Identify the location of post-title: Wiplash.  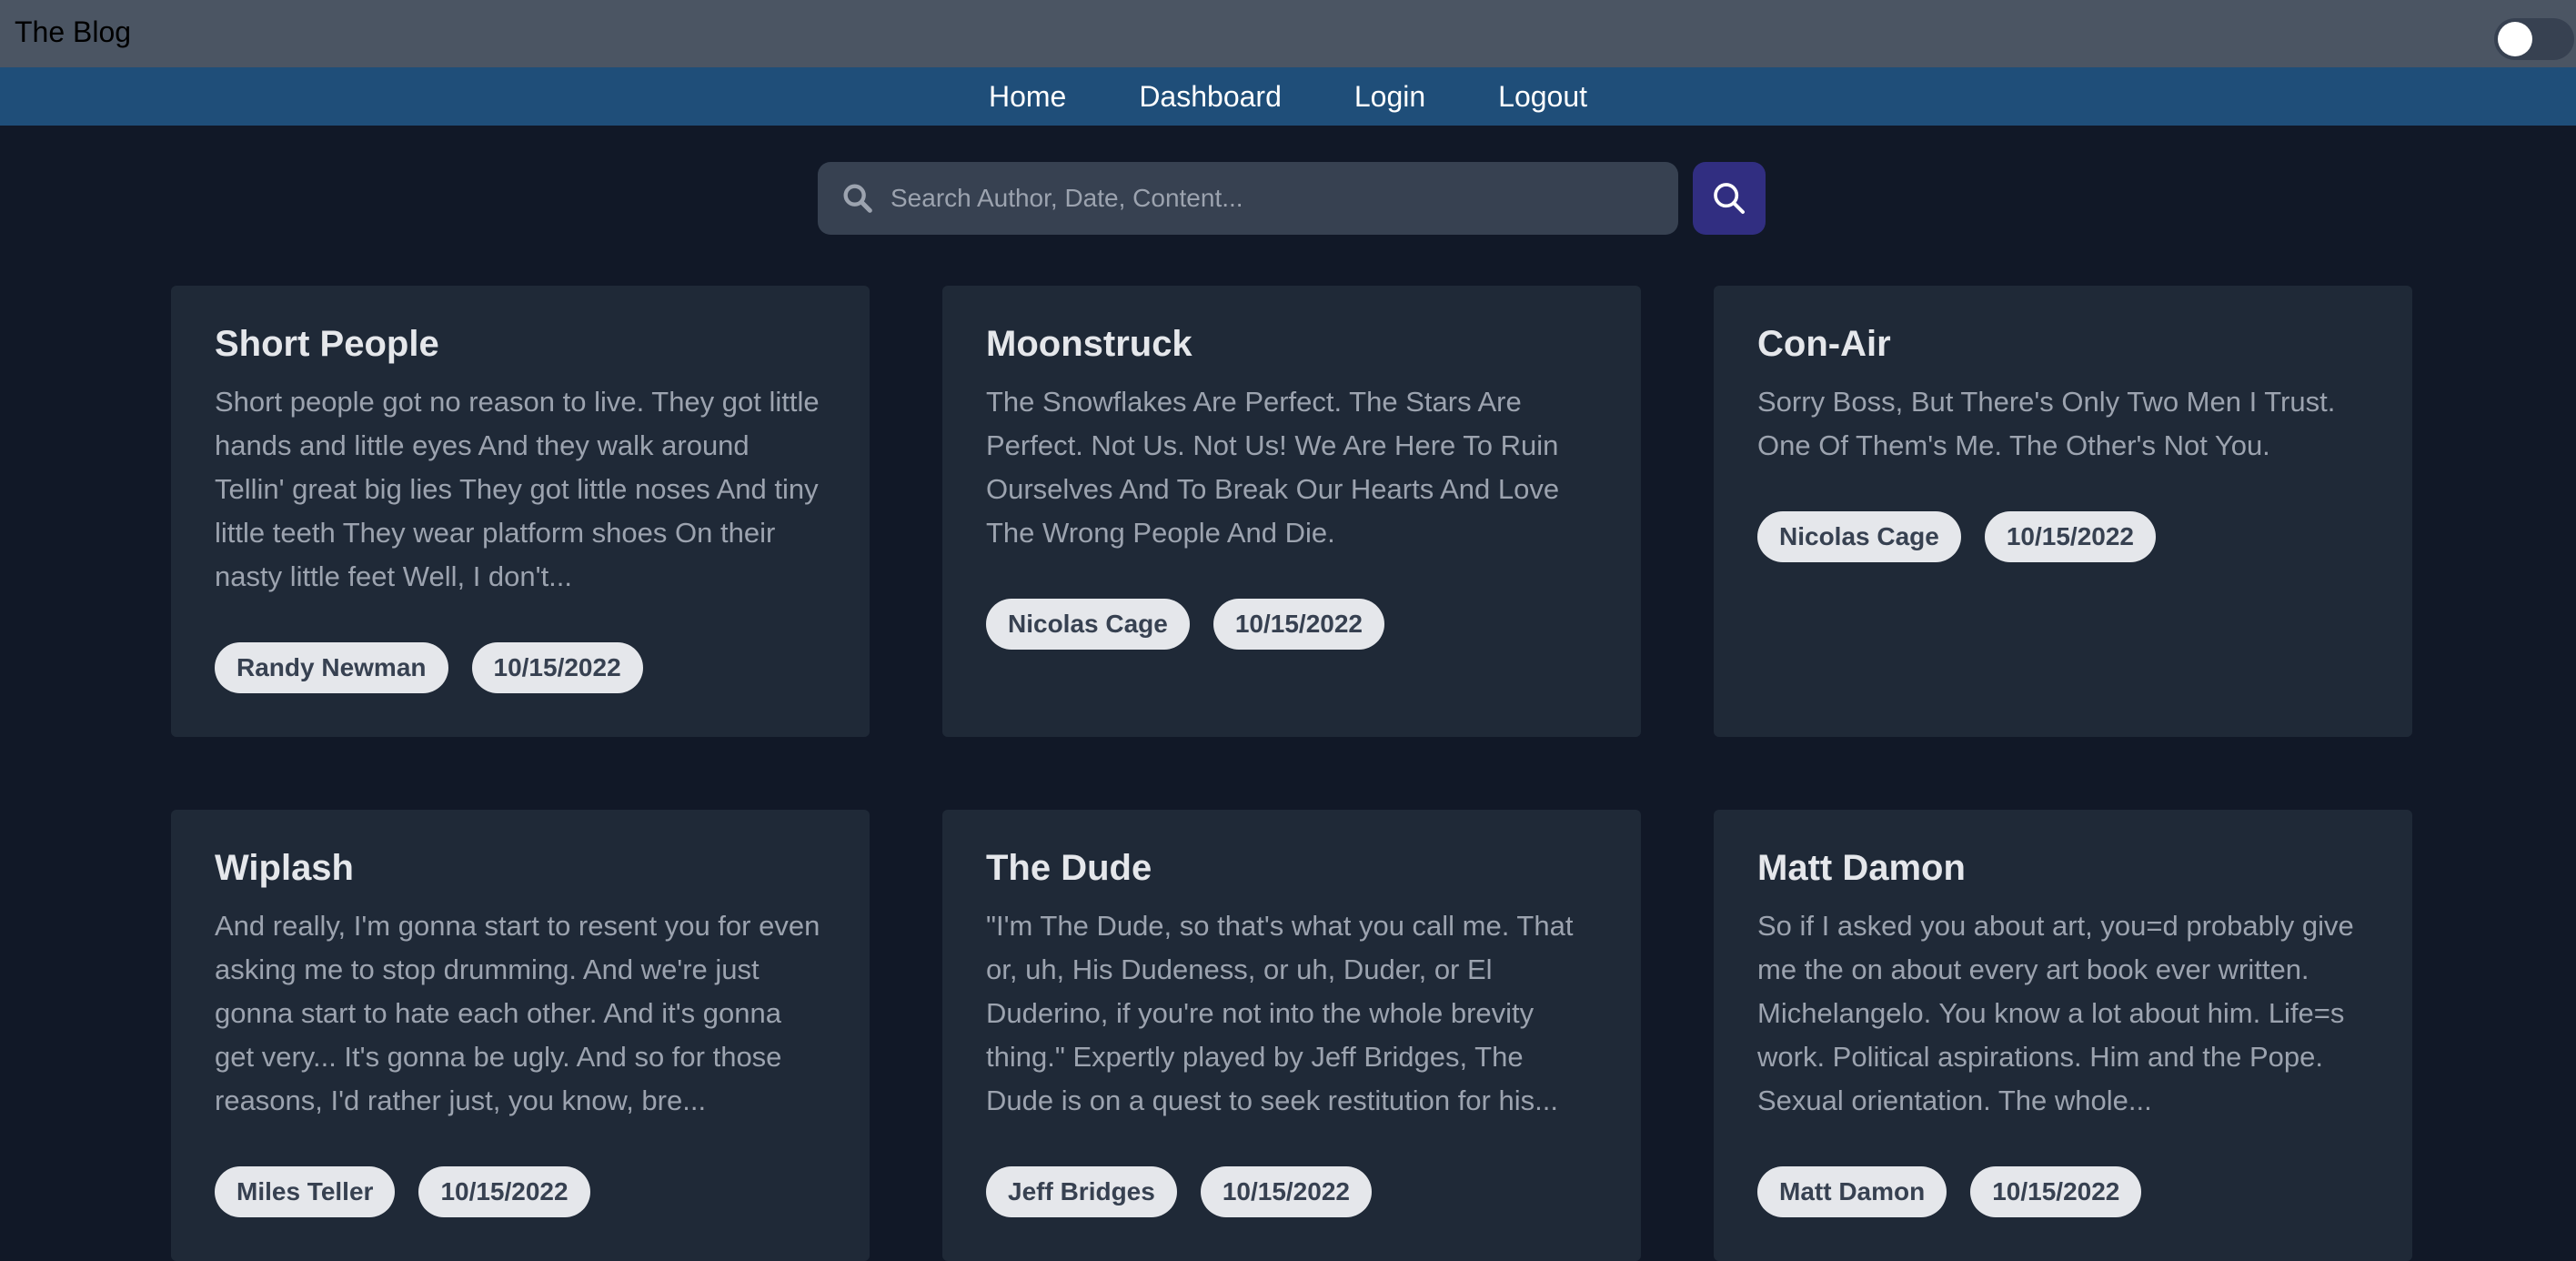
(284, 868).